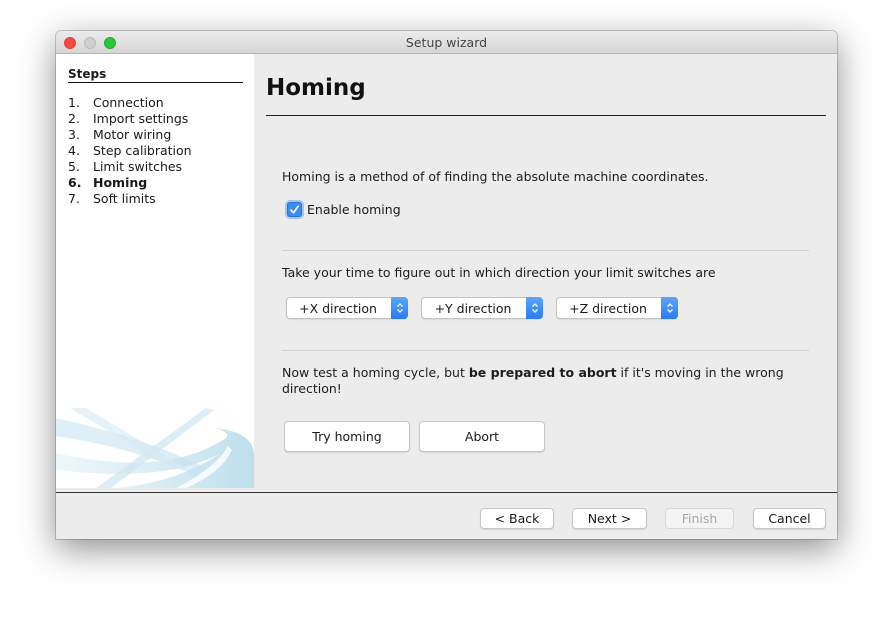 The width and height of the screenshot is (893, 619). Describe the element at coordinates (338, 308) in the screenshot. I see `x-direction-value: +X direction` at that location.